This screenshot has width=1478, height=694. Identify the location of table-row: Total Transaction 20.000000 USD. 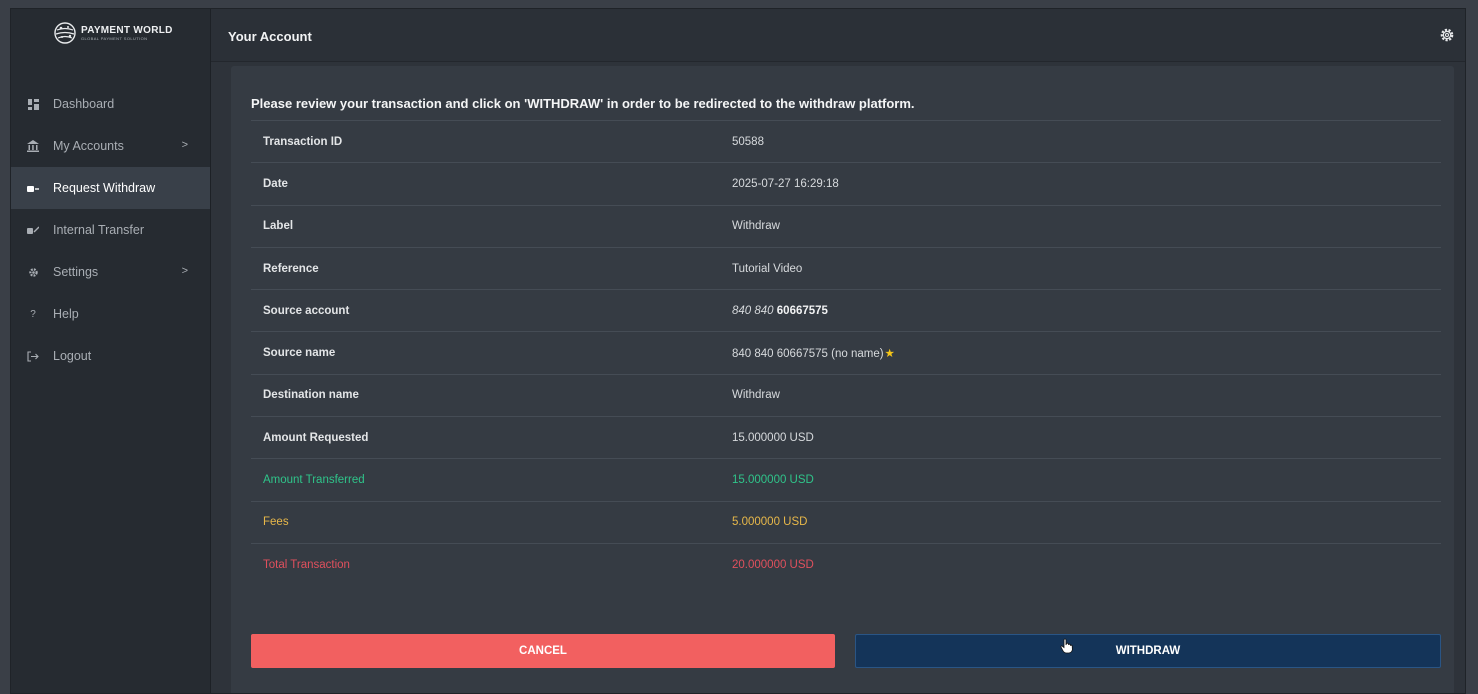
(846, 563).